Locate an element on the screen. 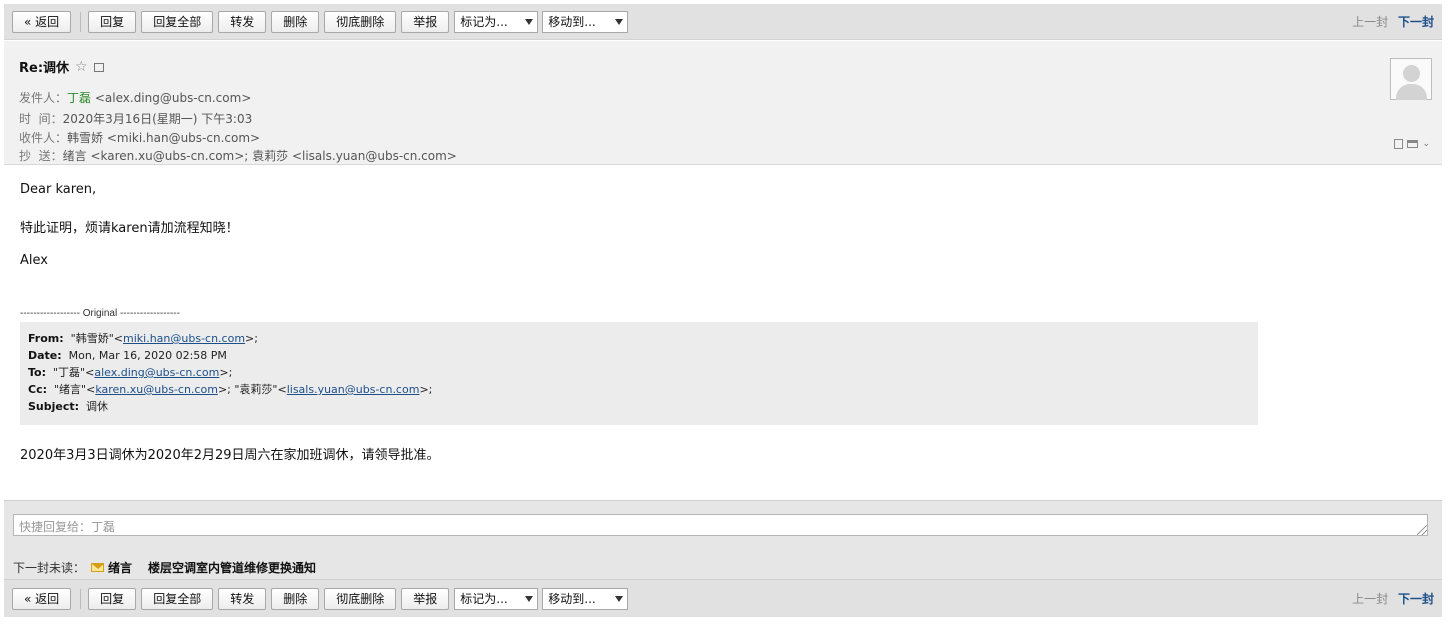 The width and height of the screenshot is (1449, 629). chevron-down-icon: ⌄ is located at coordinates (1426, 144).